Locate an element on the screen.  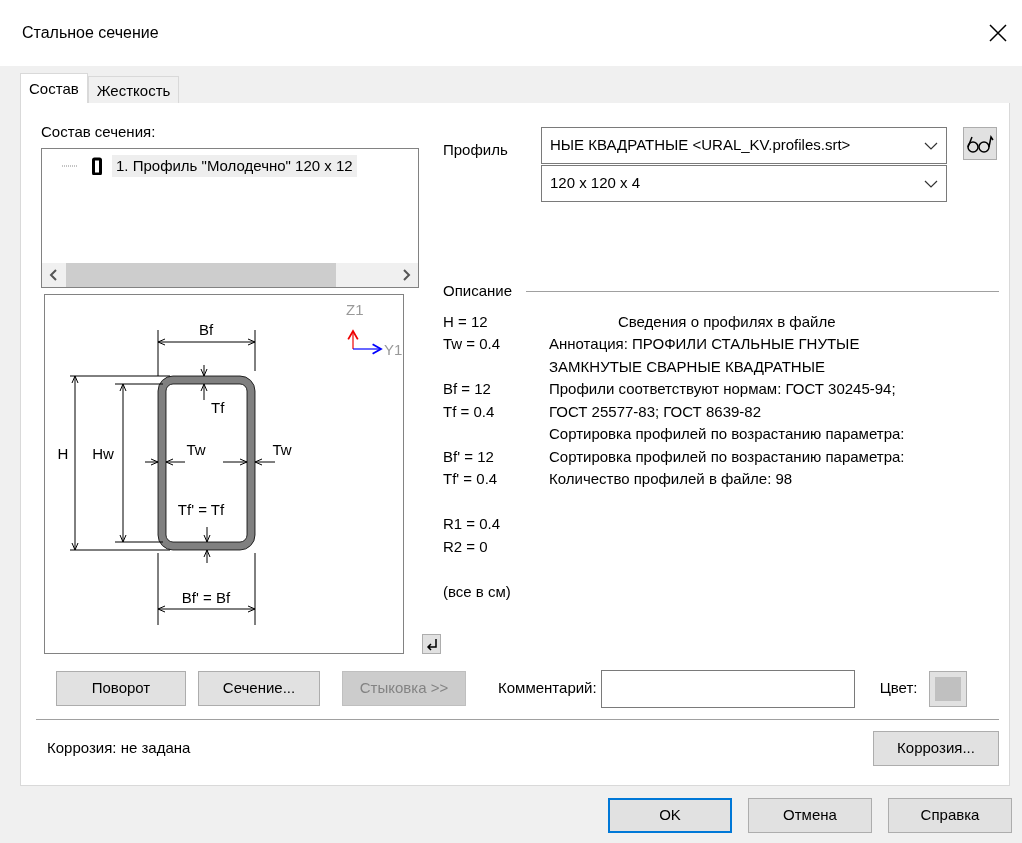
tab: Состав is located at coordinates (54, 88).